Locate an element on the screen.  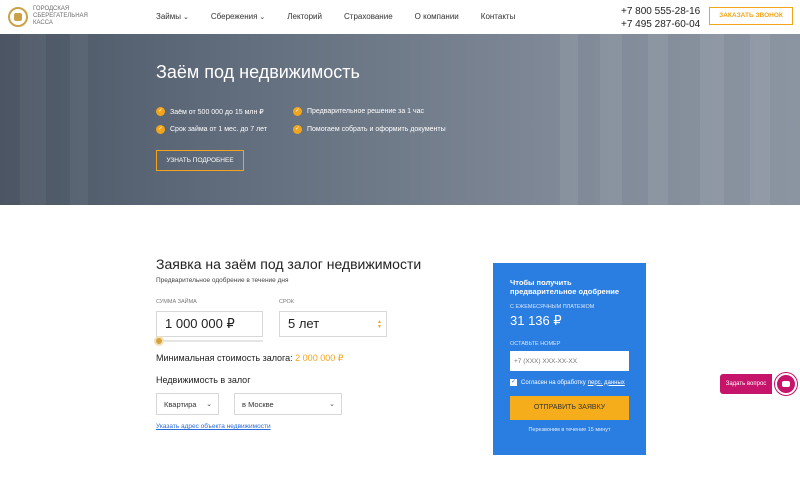
hero-feature: ✓ Предварительное решение за 1 час is located at coordinates (359, 111).